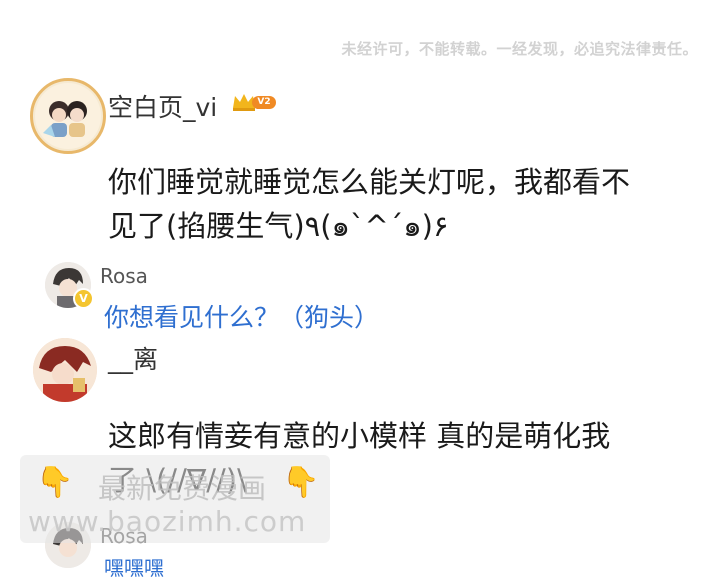 Image resolution: width=720 pixels, height=581 pixels. Describe the element at coordinates (167, 521) in the screenshot. I see `watermark-url: www.baozimh.com` at that location.